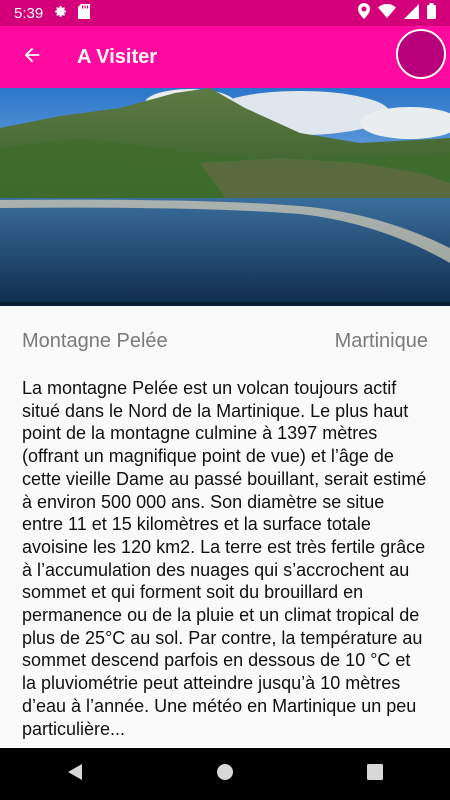 The image size is (450, 800). I want to click on recents-square-icon, so click(375, 774).